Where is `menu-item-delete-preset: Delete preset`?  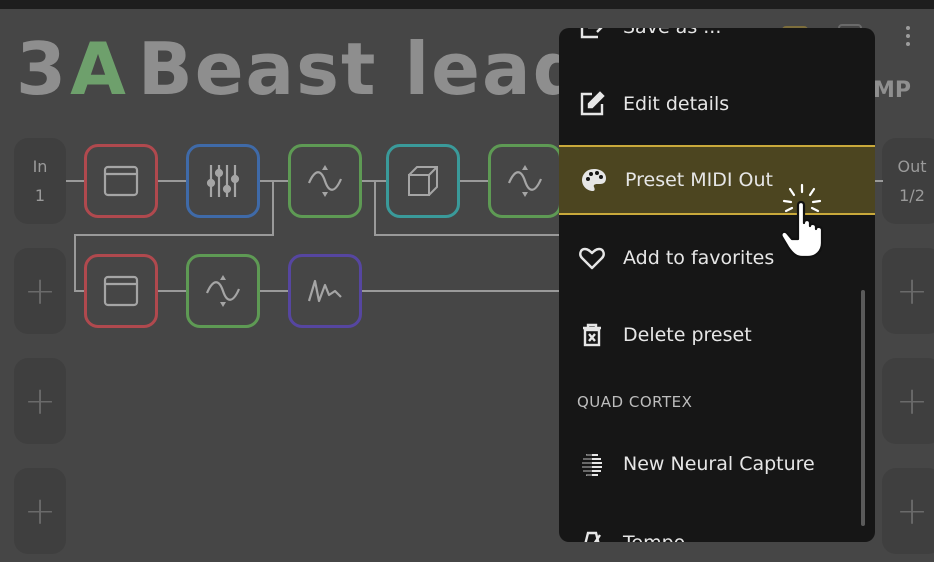 menu-item-delete-preset: Delete preset is located at coordinates (717, 335).